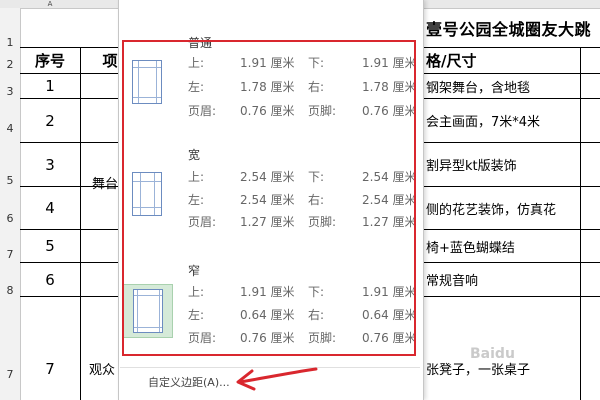 This screenshot has height=400, width=600. What do you see at coordinates (10, 128) in the screenshot?
I see `row-header: 4` at bounding box center [10, 128].